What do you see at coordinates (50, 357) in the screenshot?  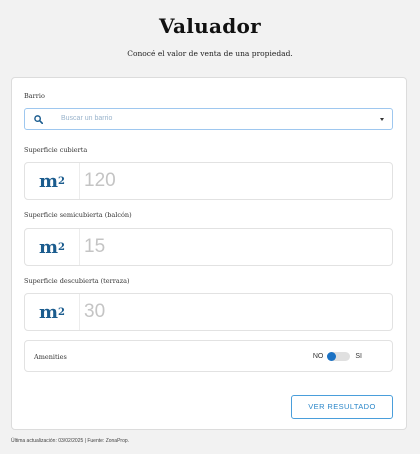 I see `amenities-label: Amenities` at bounding box center [50, 357].